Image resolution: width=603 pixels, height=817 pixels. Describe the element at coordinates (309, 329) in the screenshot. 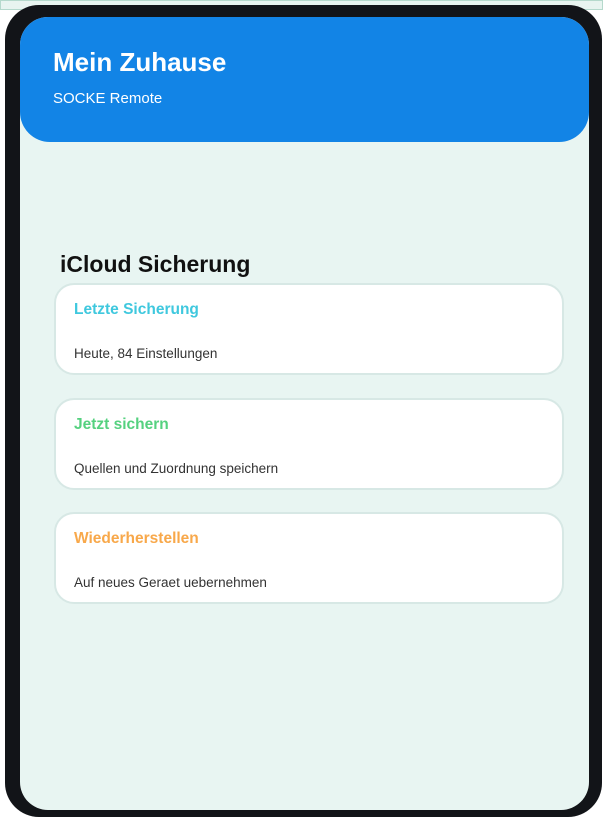

I see `last-backup-card: Letzte Sicherung Heute, 84 Einstellungen` at that location.